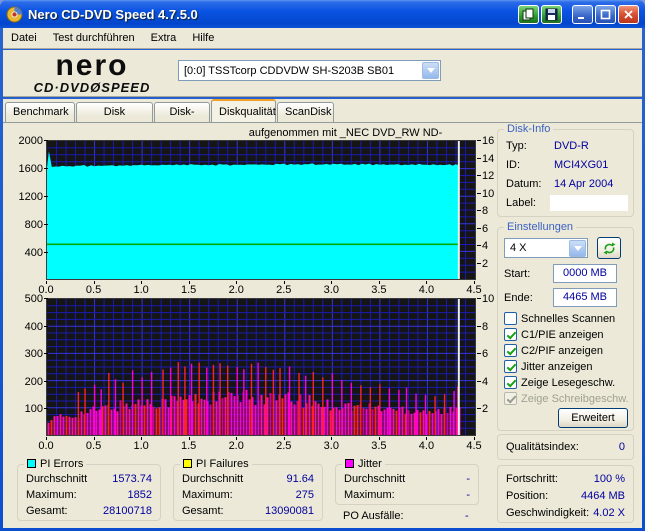  I want to click on quality-index-panel: Qualitätsindex: 0, so click(565, 447).